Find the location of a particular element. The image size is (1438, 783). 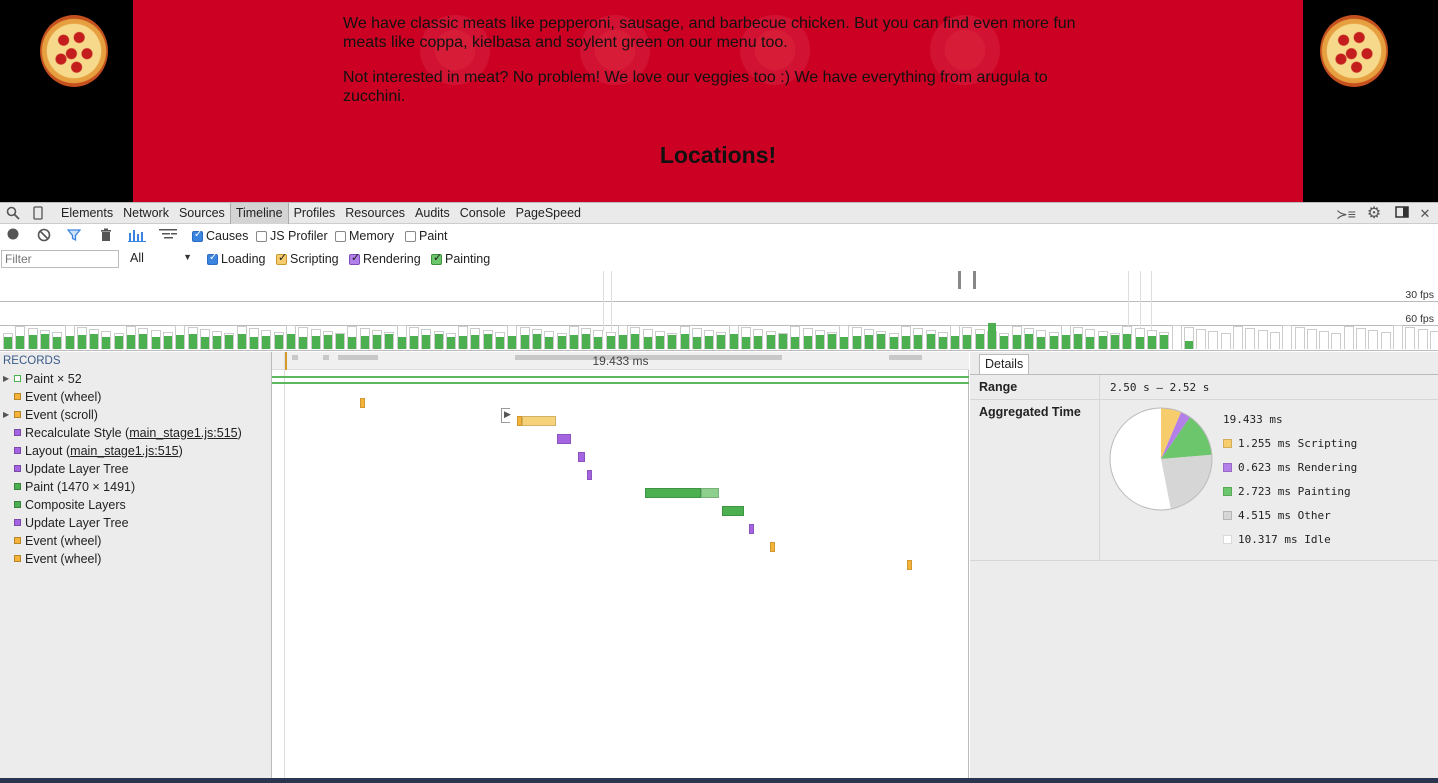

range-start-handle is located at coordinates (959, 280).